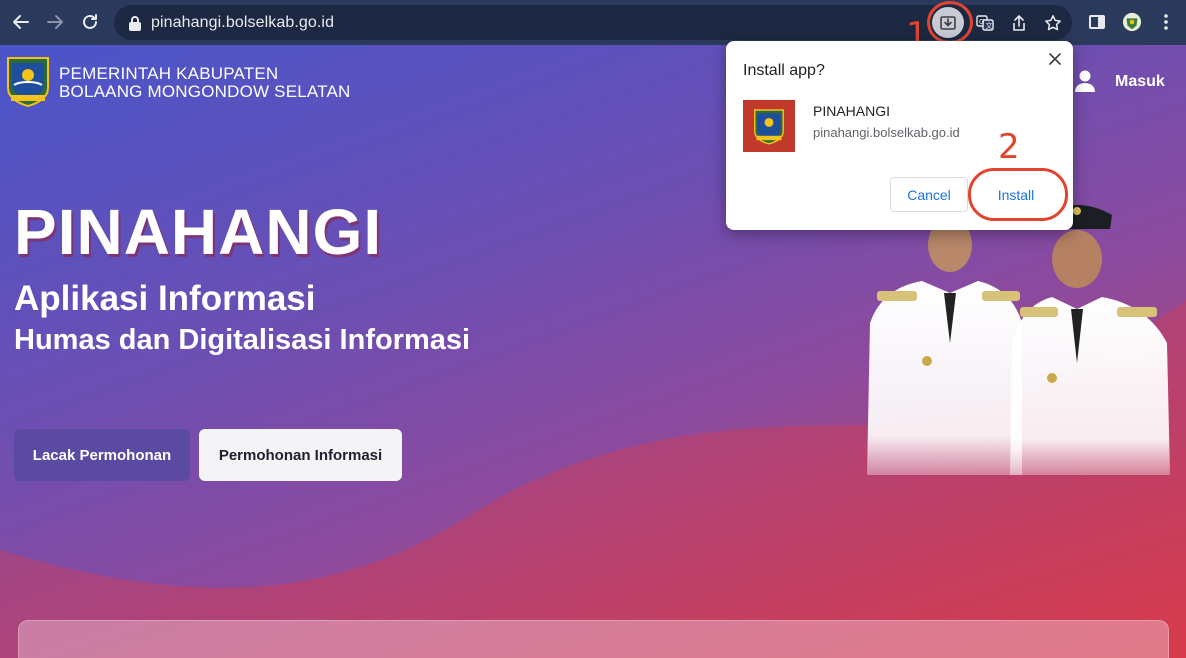  What do you see at coordinates (985, 23) in the screenshot?
I see `translate-icon: G文` at bounding box center [985, 23].